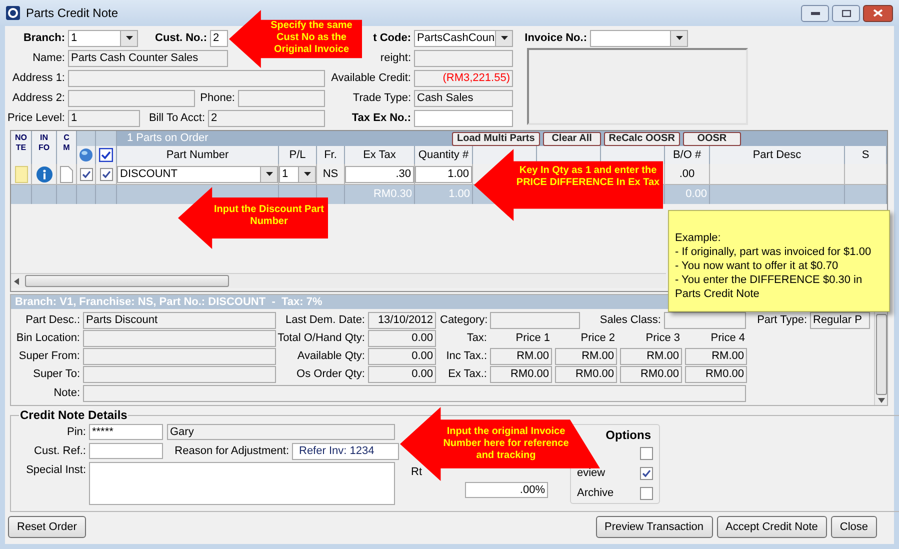 This screenshot has height=549, width=899. What do you see at coordinates (297, 155) in the screenshot?
I see `column-header: P/L` at bounding box center [297, 155].